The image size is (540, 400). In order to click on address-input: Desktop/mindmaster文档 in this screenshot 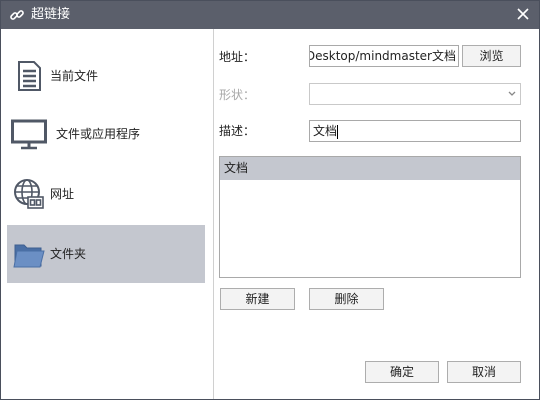, I will do `click(384, 56)`.